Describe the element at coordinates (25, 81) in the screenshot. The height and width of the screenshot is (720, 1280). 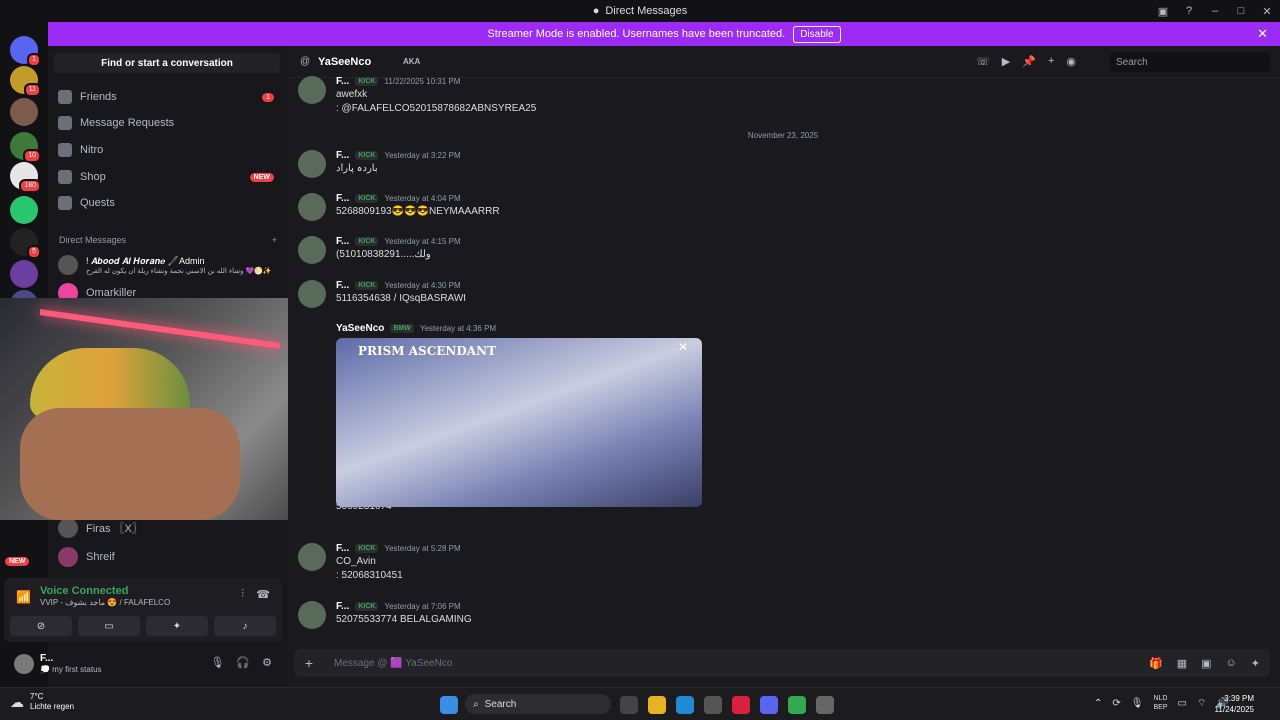
I see `server-icon: 11` at that location.